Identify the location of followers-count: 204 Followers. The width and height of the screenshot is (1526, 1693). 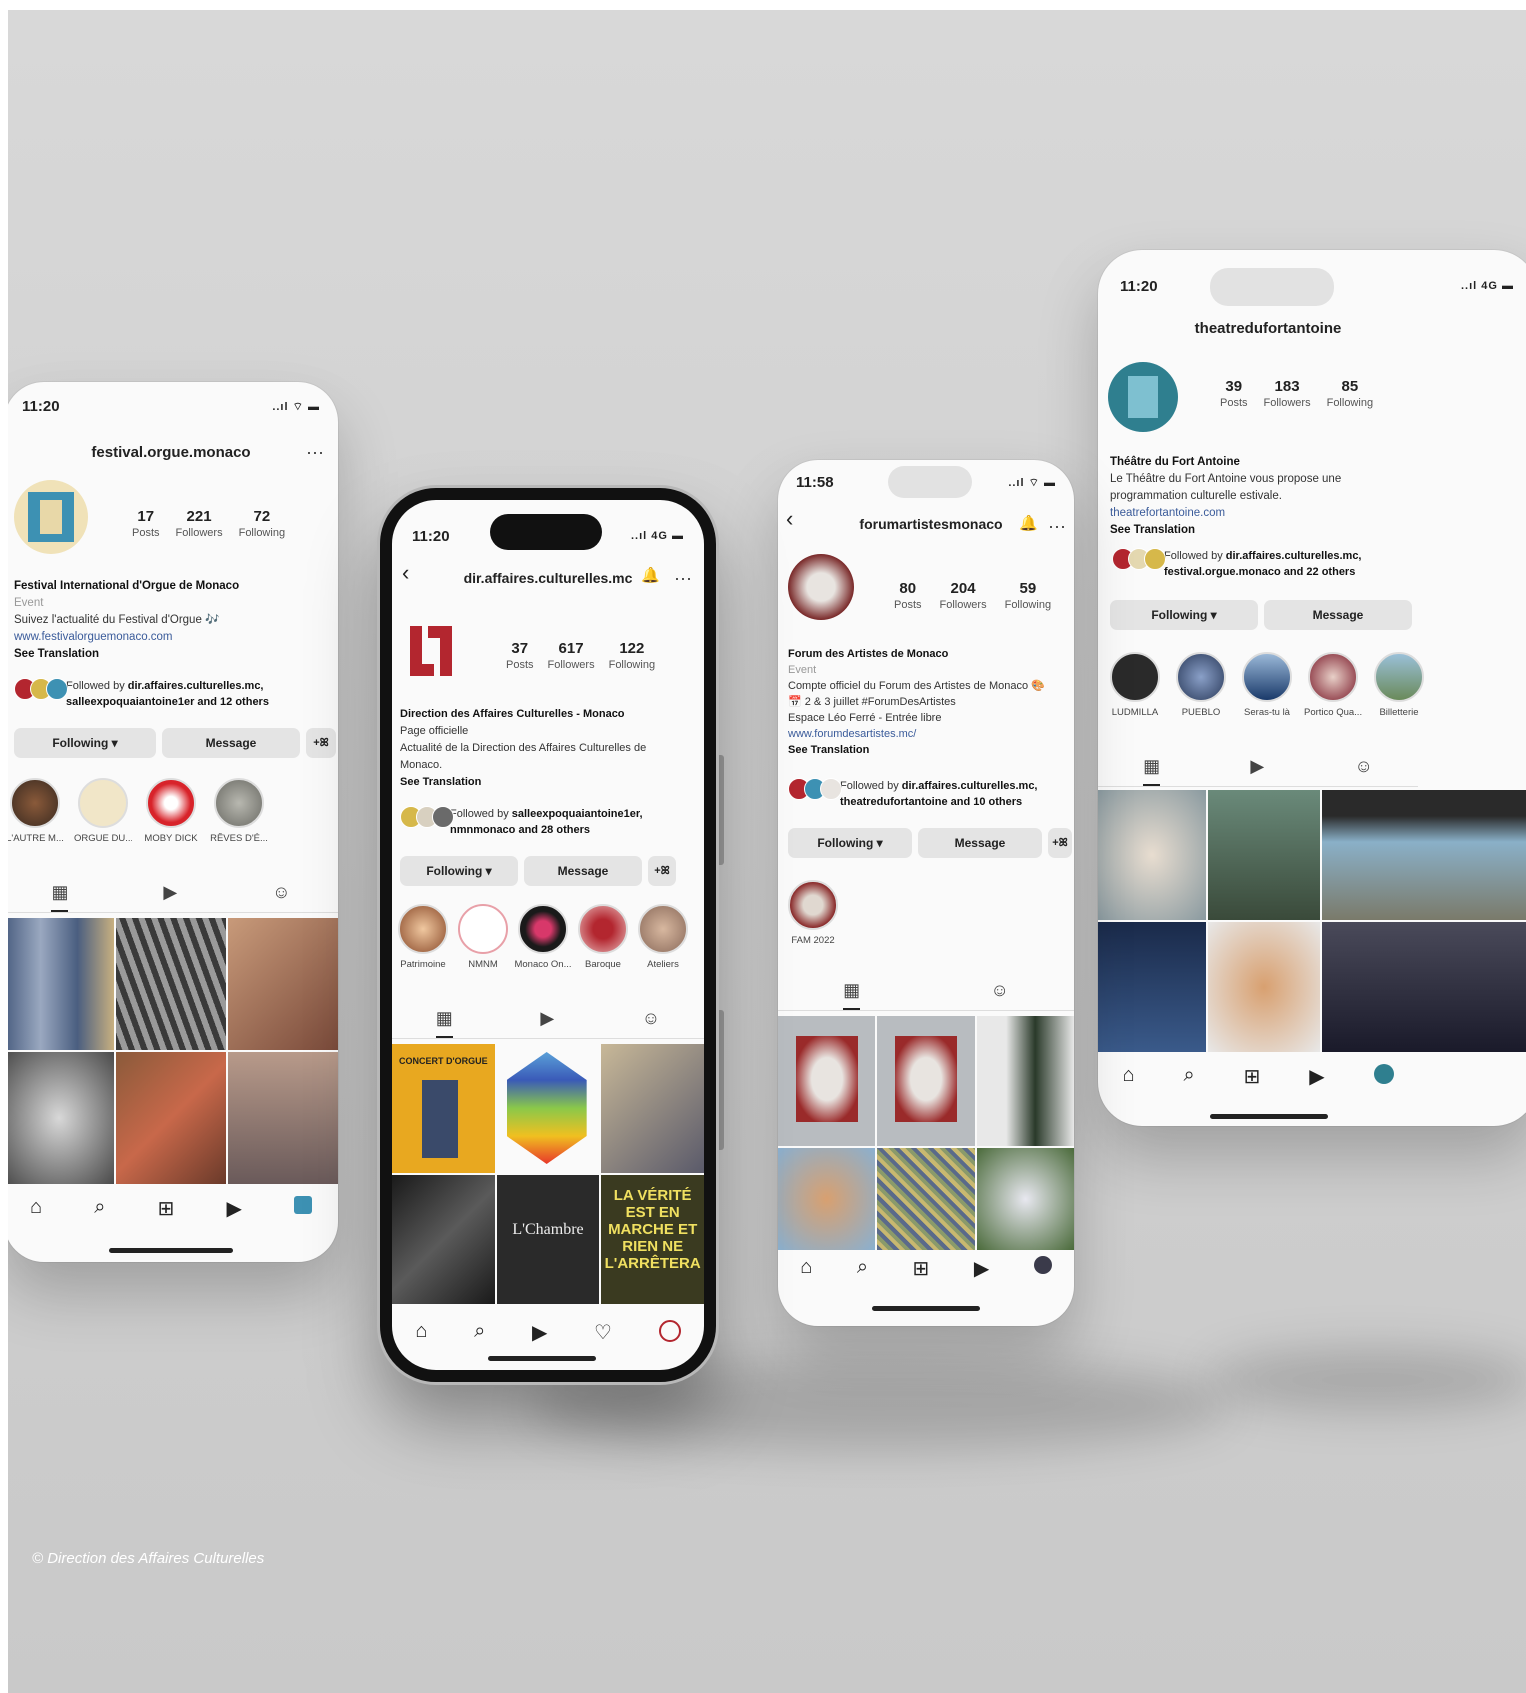
(963, 595).